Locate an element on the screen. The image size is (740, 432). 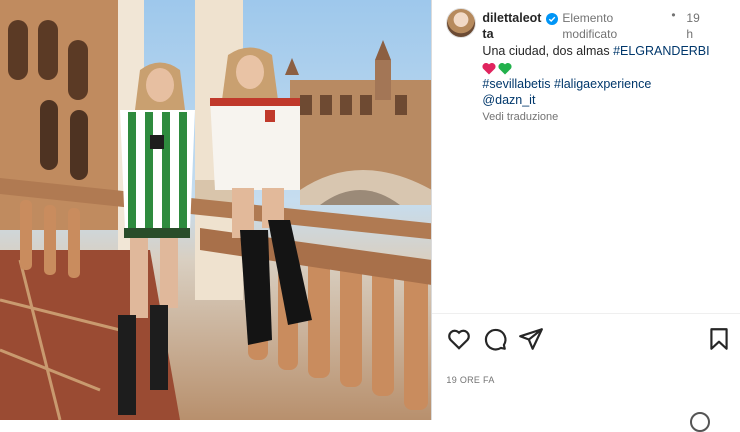
caption-line: Una ciudad, dos almas #ELGRANDERBI is located at coordinates (607, 51).